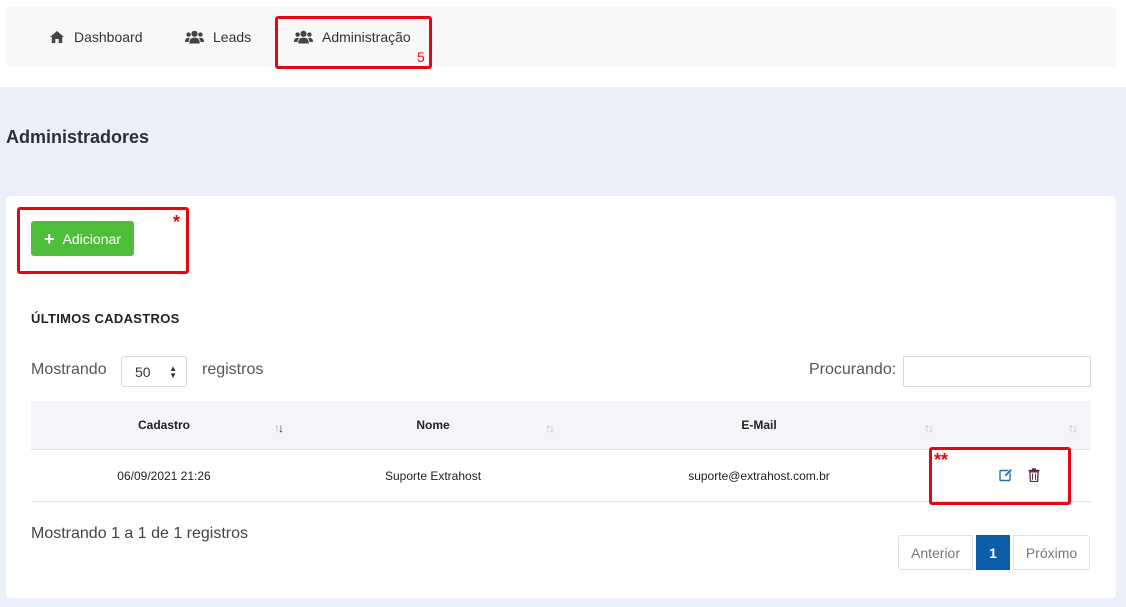 Image resolution: width=1126 pixels, height=607 pixels. Describe the element at coordinates (1000, 476) in the screenshot. I see `annotation-box-actions` at that location.